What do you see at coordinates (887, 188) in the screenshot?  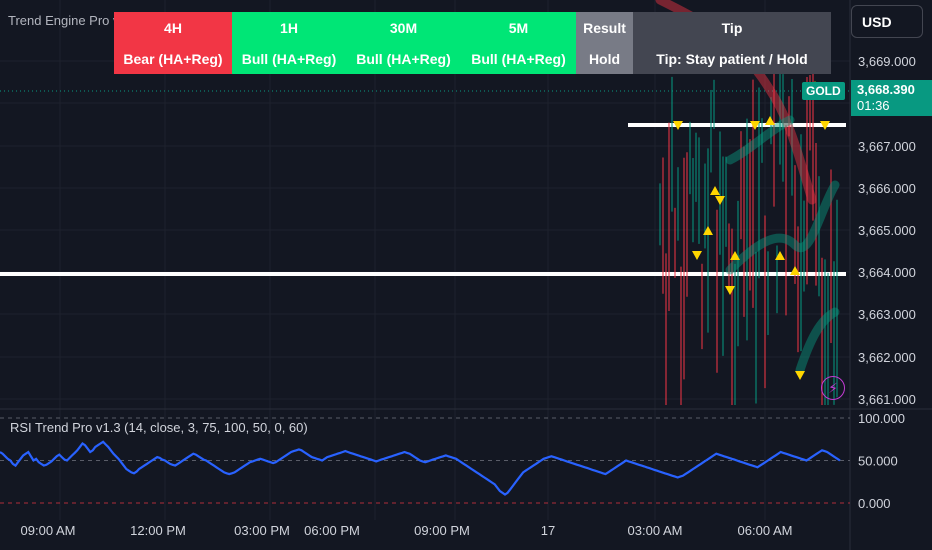 I see `price-axis-label: 3,666.000` at bounding box center [887, 188].